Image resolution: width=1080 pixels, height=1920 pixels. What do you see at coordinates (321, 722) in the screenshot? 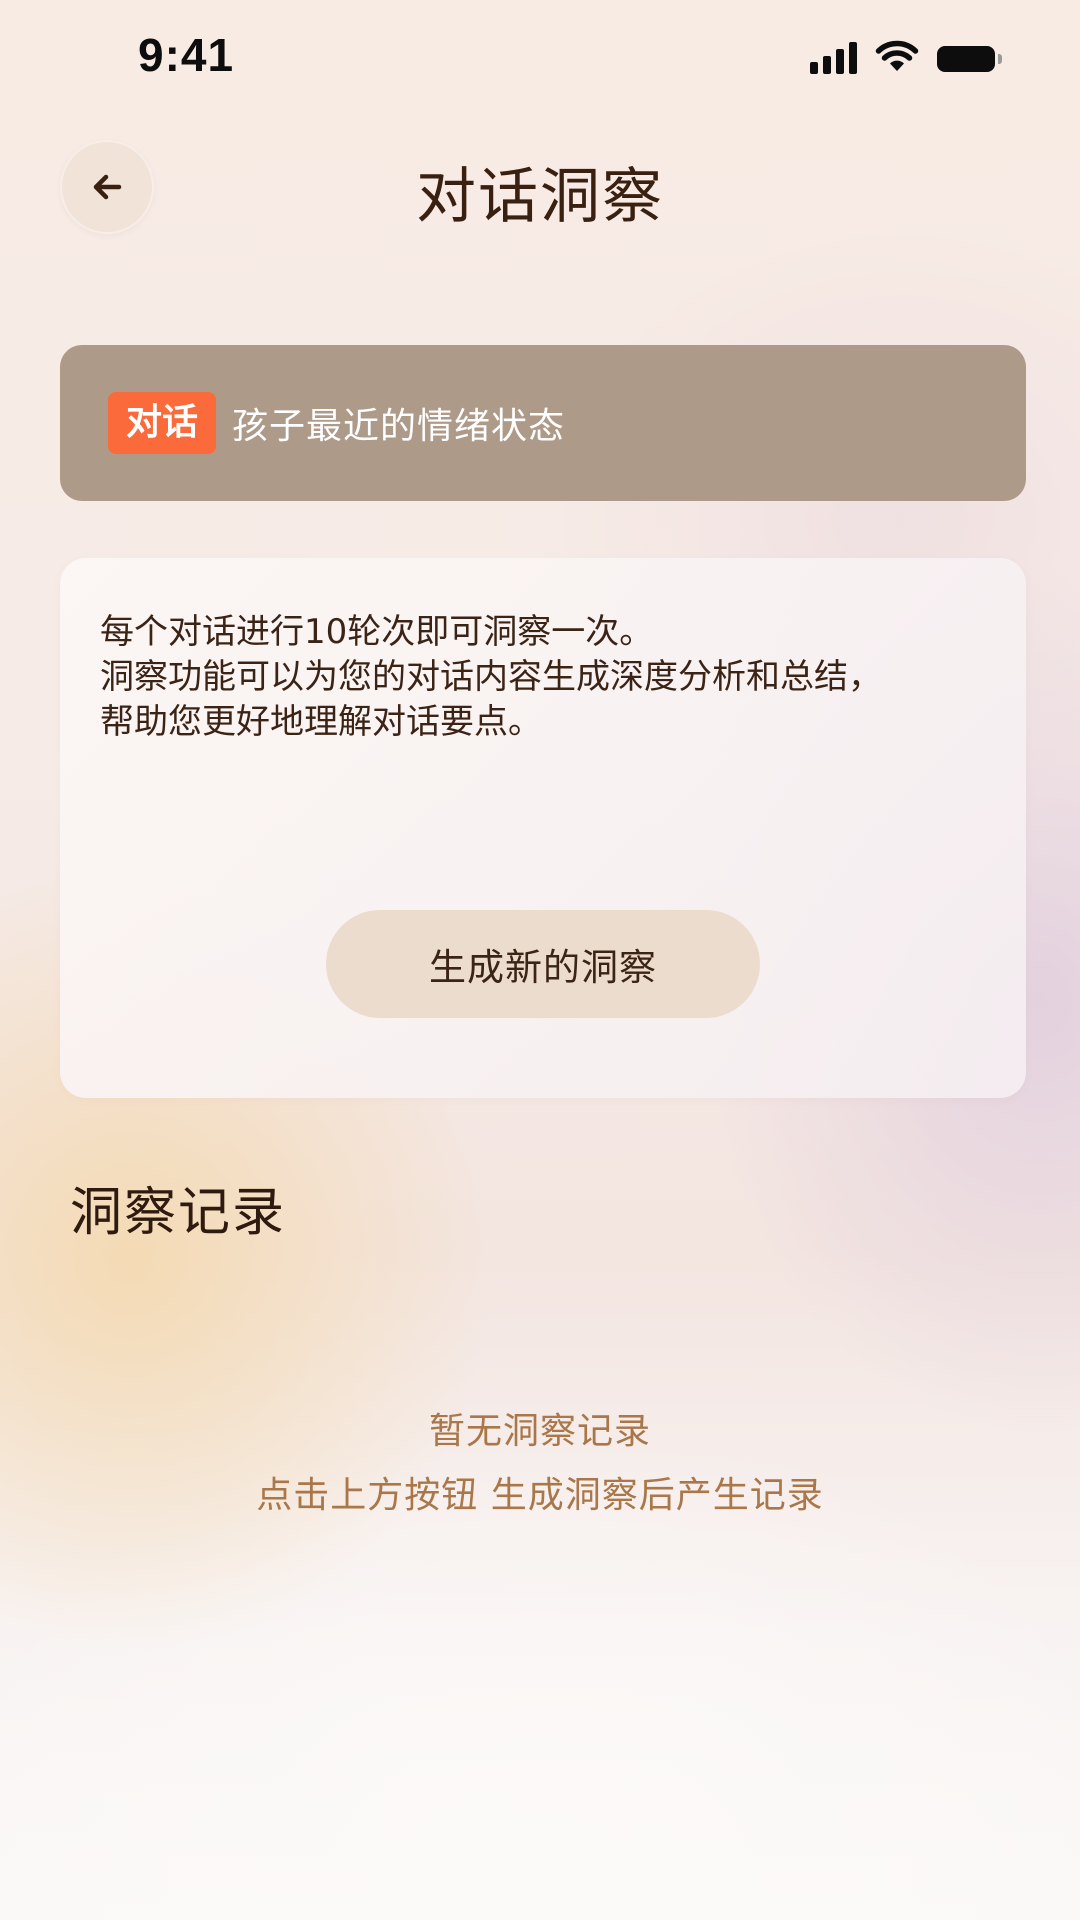
I see `description-line: 帮助您更好地理解对话要点。` at bounding box center [321, 722].